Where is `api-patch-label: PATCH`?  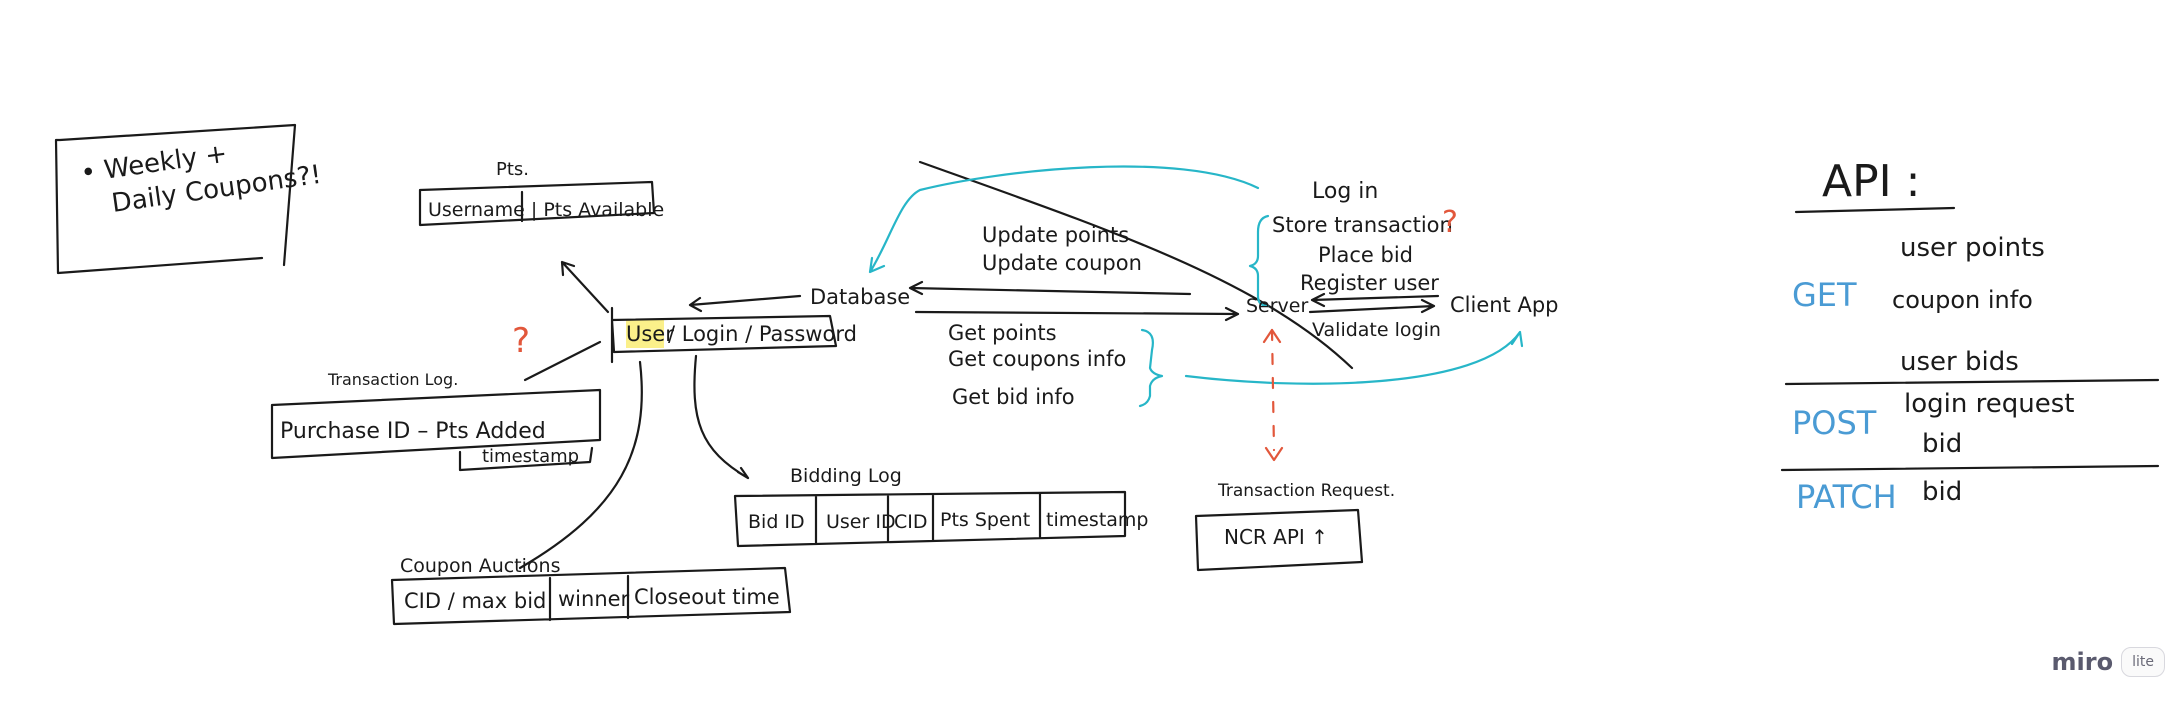 api-patch-label: PATCH is located at coordinates (1846, 497).